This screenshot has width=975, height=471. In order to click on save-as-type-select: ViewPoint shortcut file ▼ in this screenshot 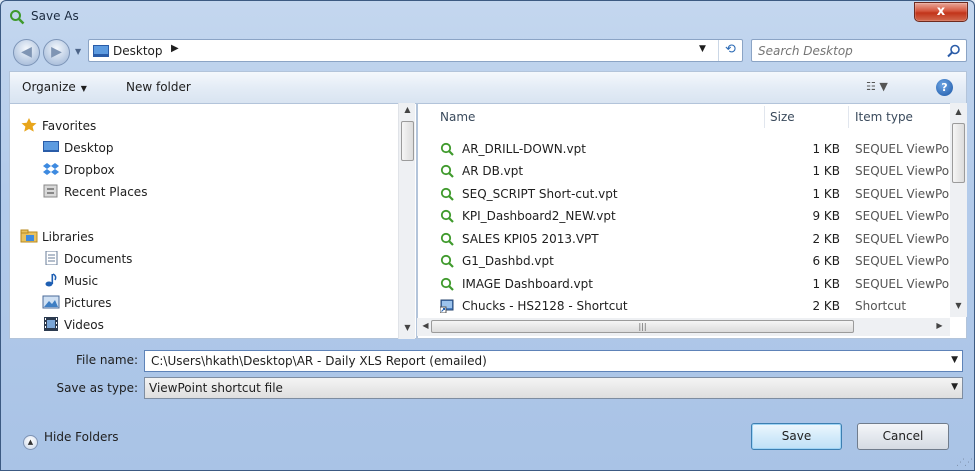, I will do `click(553, 388)`.